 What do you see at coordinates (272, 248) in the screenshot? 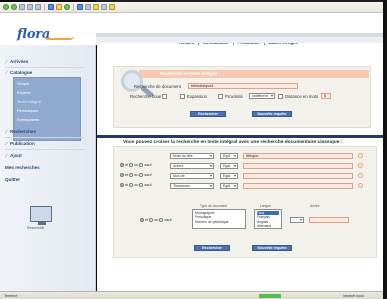
I see `advanced-new-query-button: Nouvelle requête` at bounding box center [272, 248].